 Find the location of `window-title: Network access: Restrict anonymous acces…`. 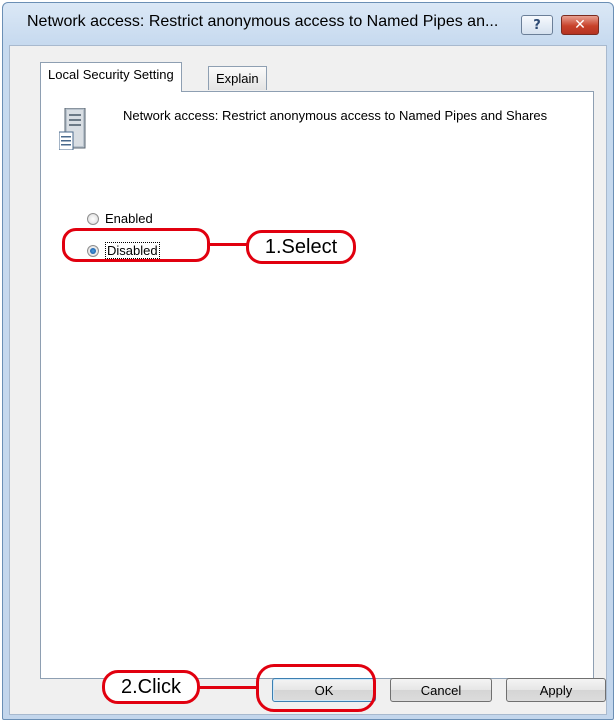

window-title: Network access: Restrict anonymous acces… is located at coordinates (263, 21).